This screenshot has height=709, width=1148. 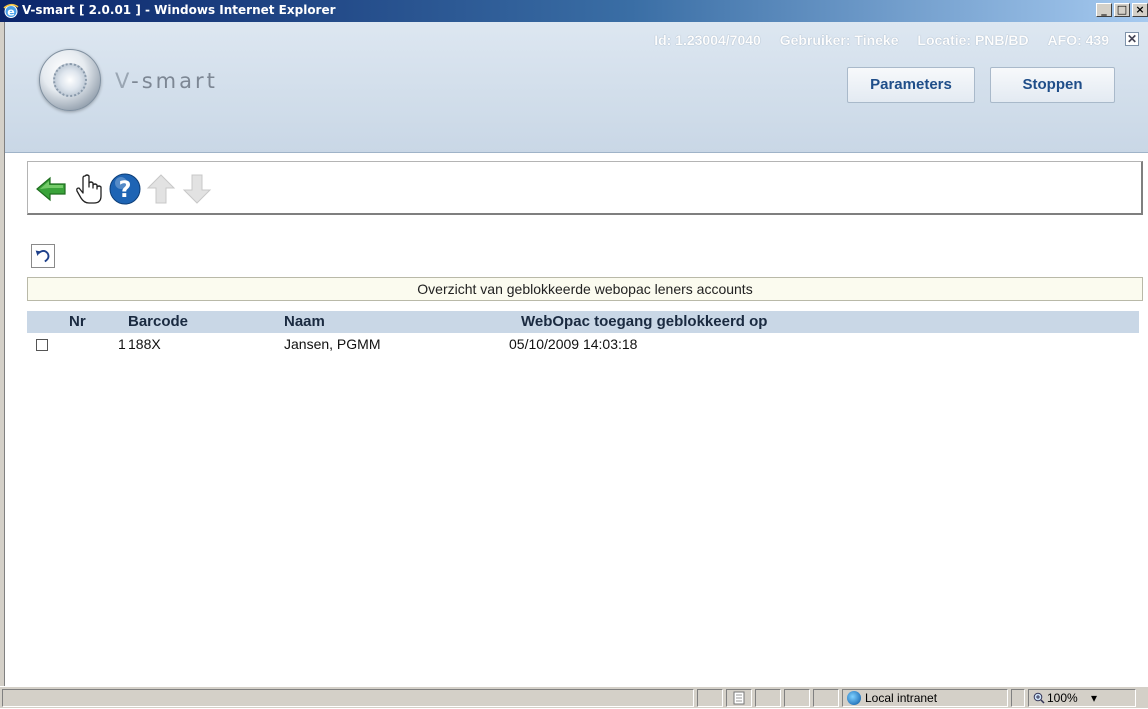 What do you see at coordinates (707, 40) in the screenshot?
I see `session-id: Id: 1.23004/7040` at bounding box center [707, 40].